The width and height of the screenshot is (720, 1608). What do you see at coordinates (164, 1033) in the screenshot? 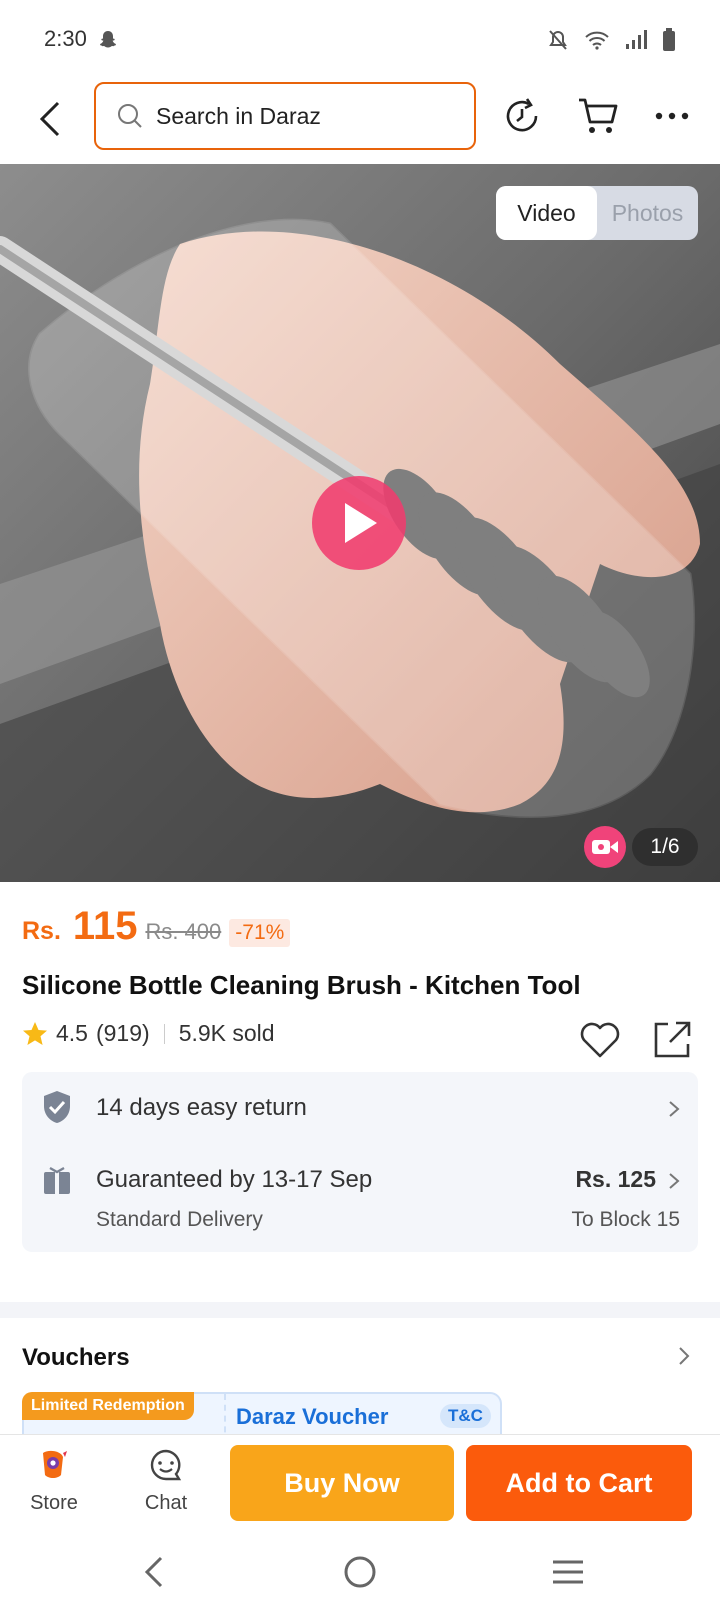
I see `divider` at bounding box center [164, 1033].